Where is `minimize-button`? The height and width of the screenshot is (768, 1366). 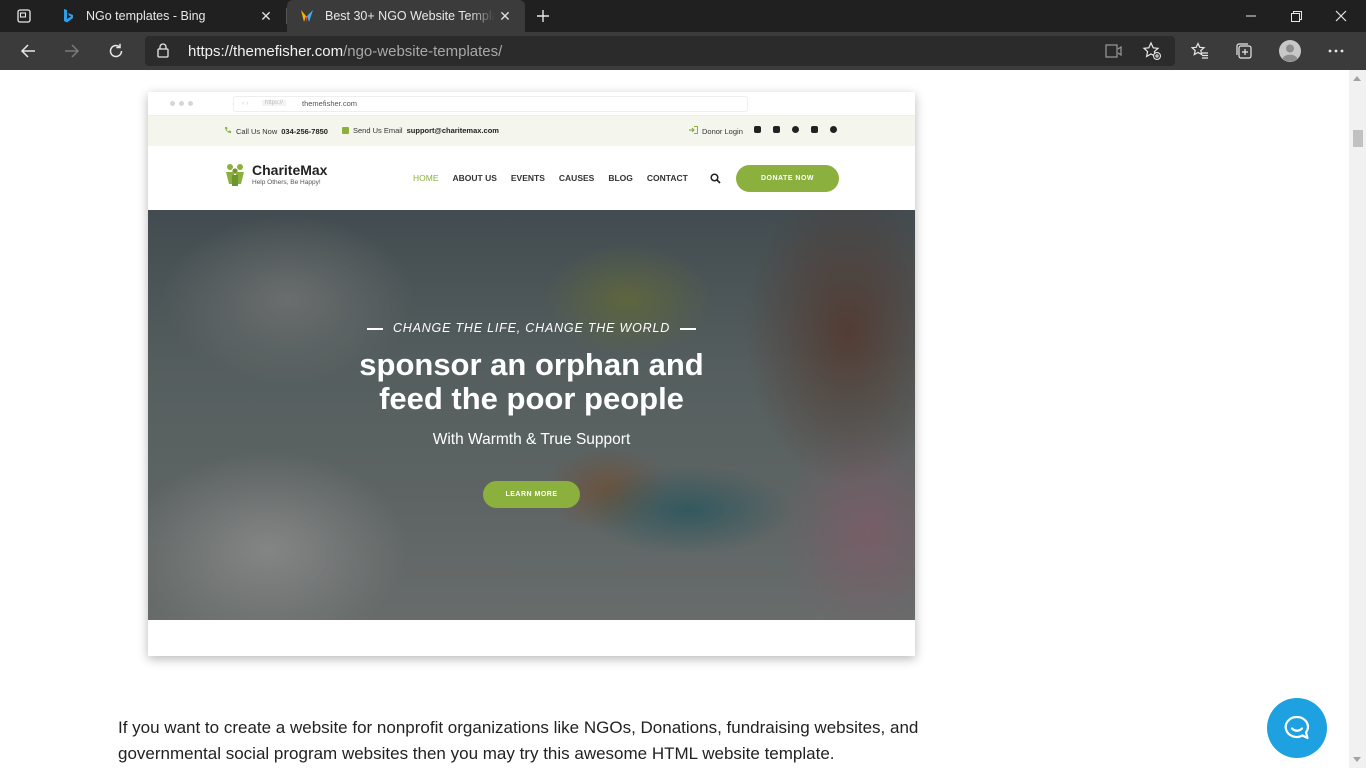
minimize-button is located at coordinates (1251, 16).